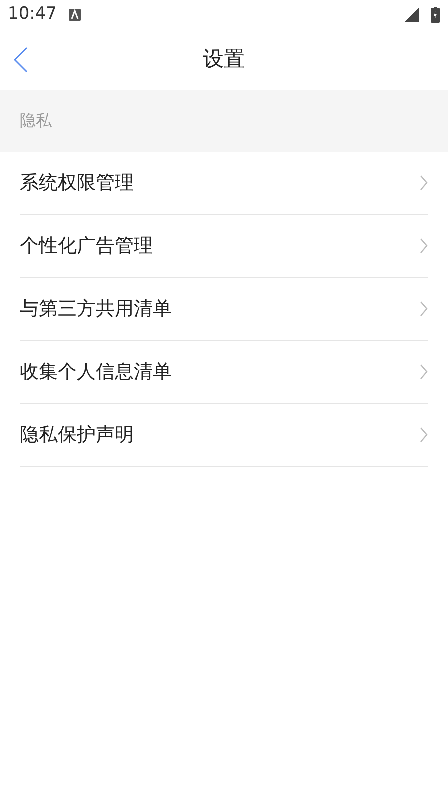  What do you see at coordinates (412, 15) in the screenshot?
I see `signal-icon` at bounding box center [412, 15].